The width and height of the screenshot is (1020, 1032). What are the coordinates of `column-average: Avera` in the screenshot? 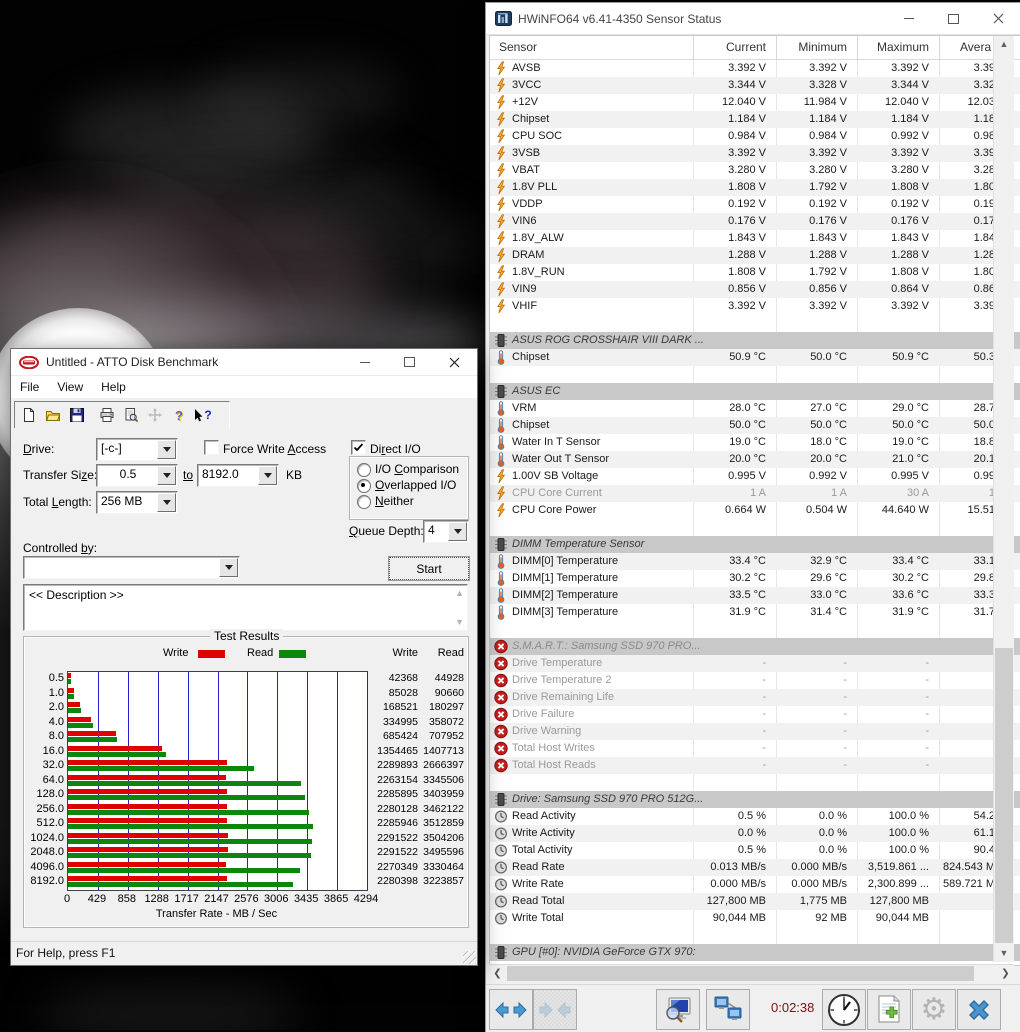 It's located at (978, 47).